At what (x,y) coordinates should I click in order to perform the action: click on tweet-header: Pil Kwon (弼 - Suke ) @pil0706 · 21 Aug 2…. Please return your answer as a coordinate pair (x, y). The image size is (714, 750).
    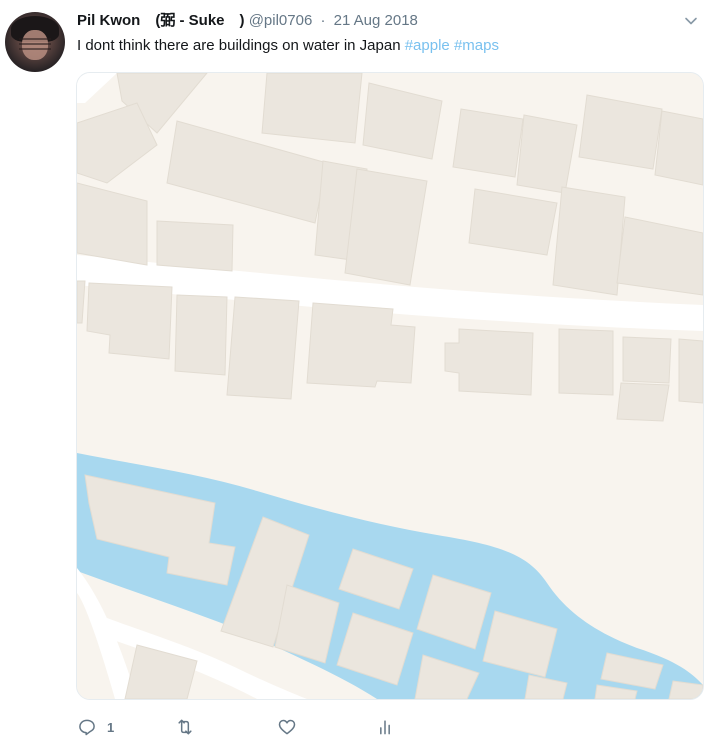
    Looking at the image, I should click on (247, 21).